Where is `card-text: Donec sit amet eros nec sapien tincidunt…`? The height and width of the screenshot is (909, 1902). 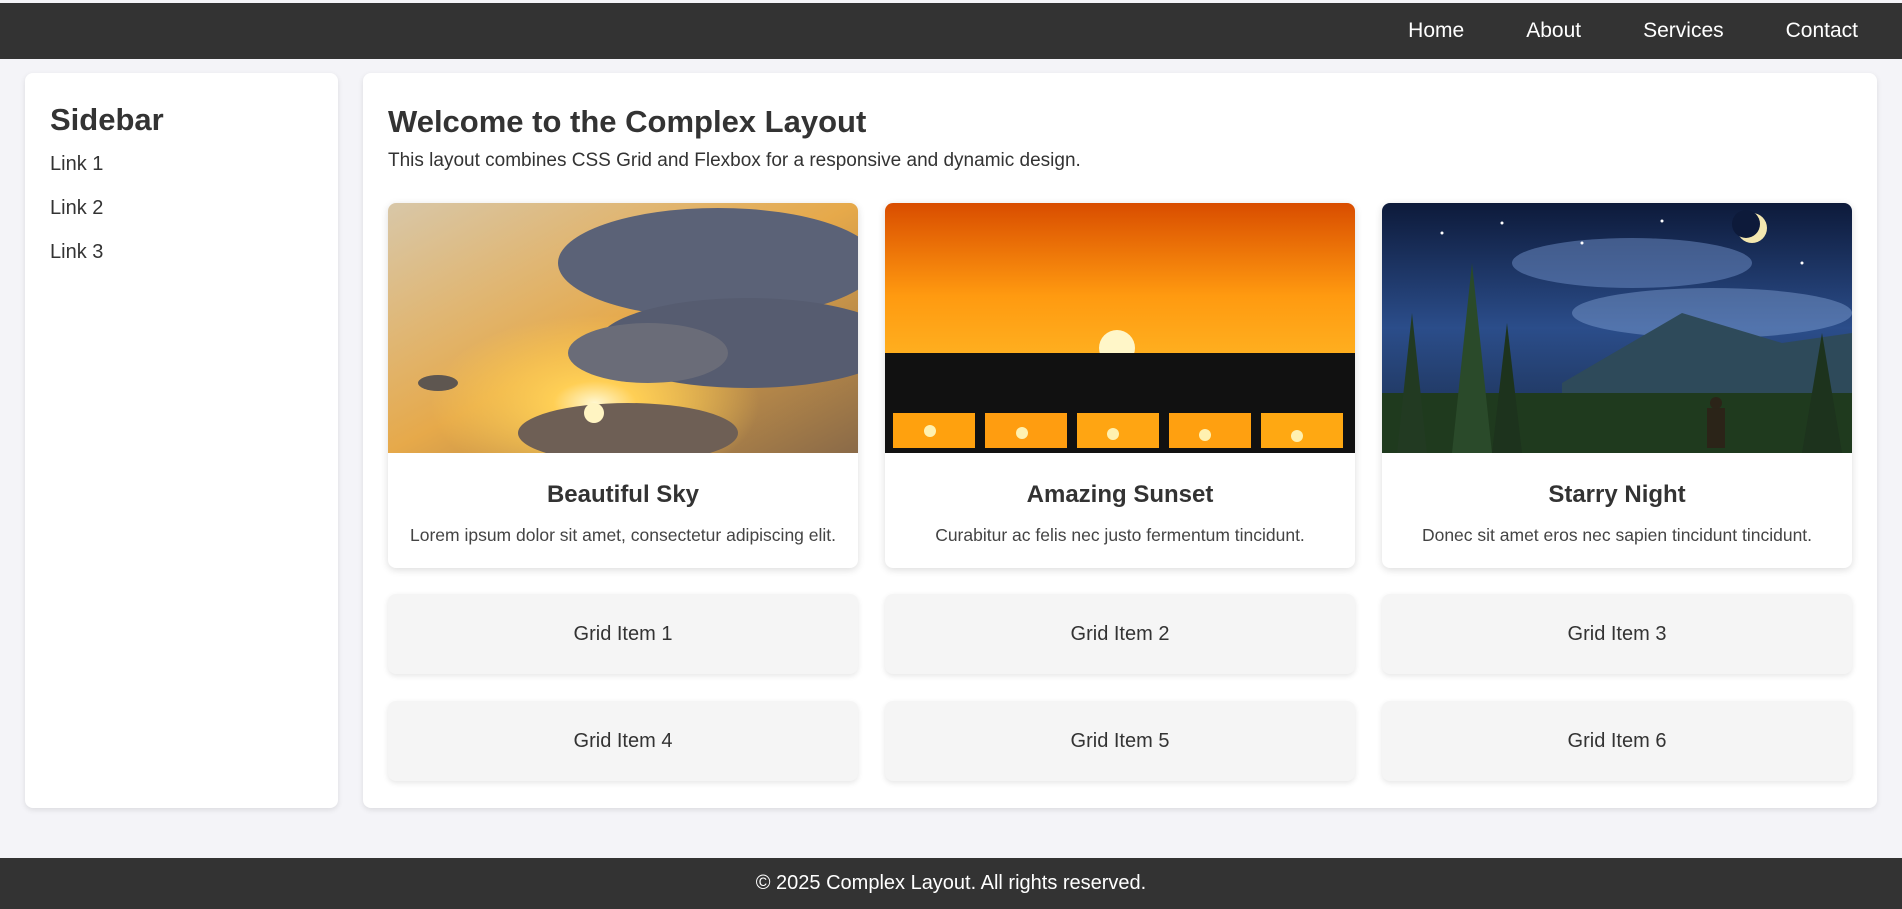 card-text: Donec sit amet eros nec sapien tincidunt… is located at coordinates (1617, 535).